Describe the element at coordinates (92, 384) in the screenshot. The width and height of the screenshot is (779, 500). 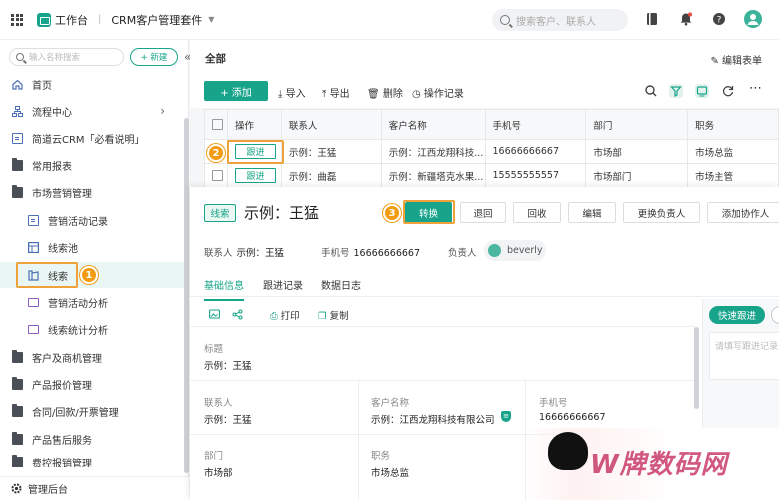
I see `sidebar-item-quotes: 产品报价管理` at that location.